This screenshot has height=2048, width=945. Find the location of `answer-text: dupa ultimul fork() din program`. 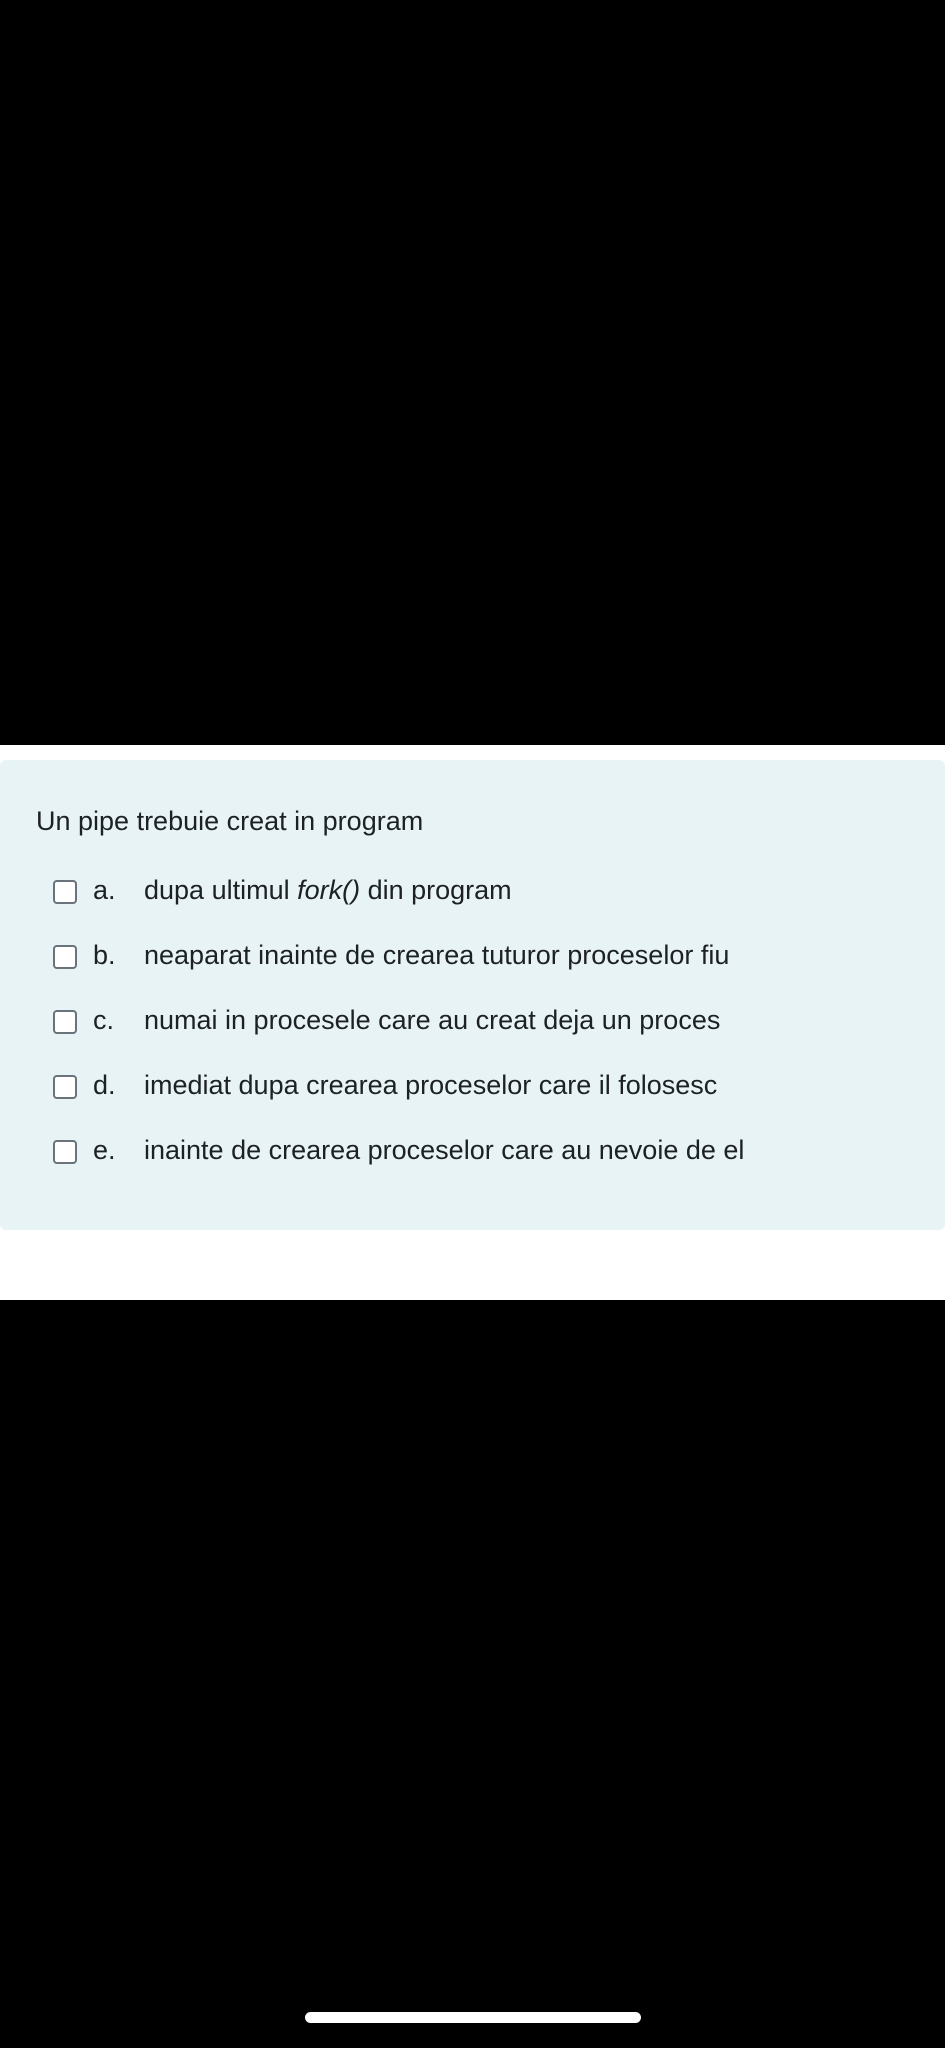

answer-text: dupa ultimul fork() din program is located at coordinates (328, 890).